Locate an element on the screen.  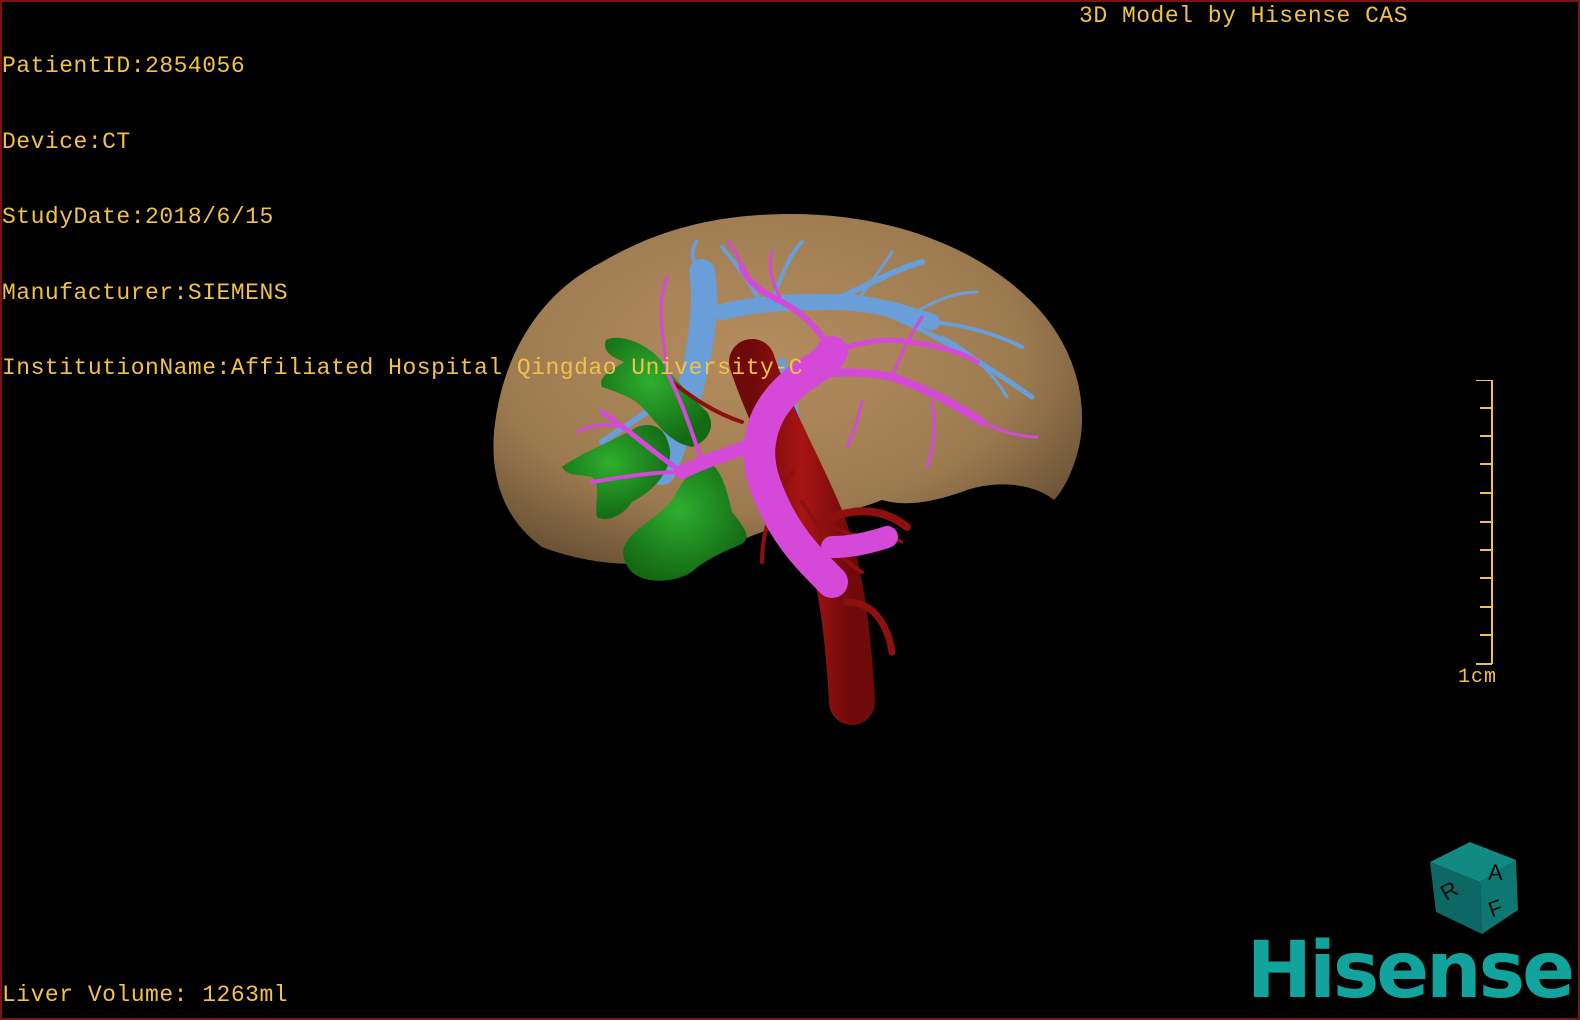
model-credit-text: 3D Model by Hisense CAS is located at coordinates (1243, 16).